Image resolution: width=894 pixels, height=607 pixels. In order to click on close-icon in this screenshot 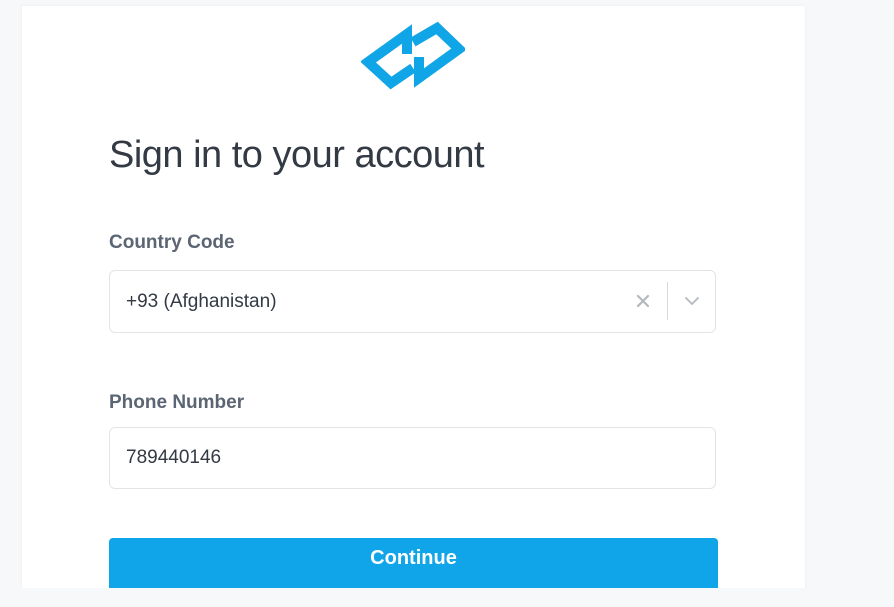, I will do `click(643, 301)`.